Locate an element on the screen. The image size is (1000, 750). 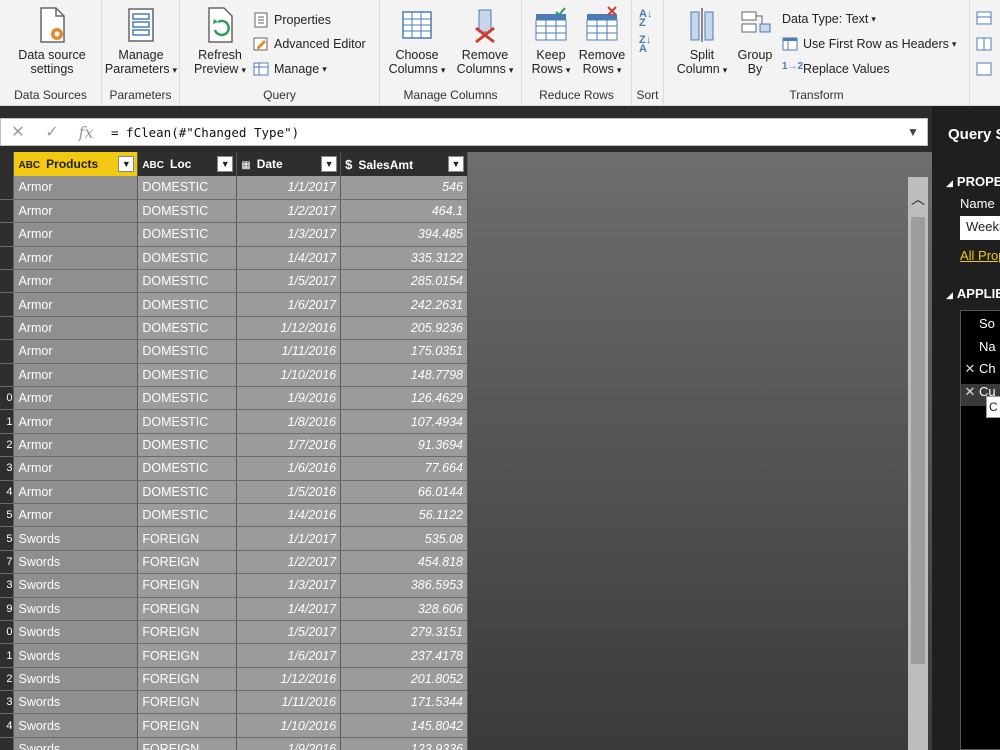
column-header-salesamt: $ SalesAmt ▼ is located at coordinates (404, 164).